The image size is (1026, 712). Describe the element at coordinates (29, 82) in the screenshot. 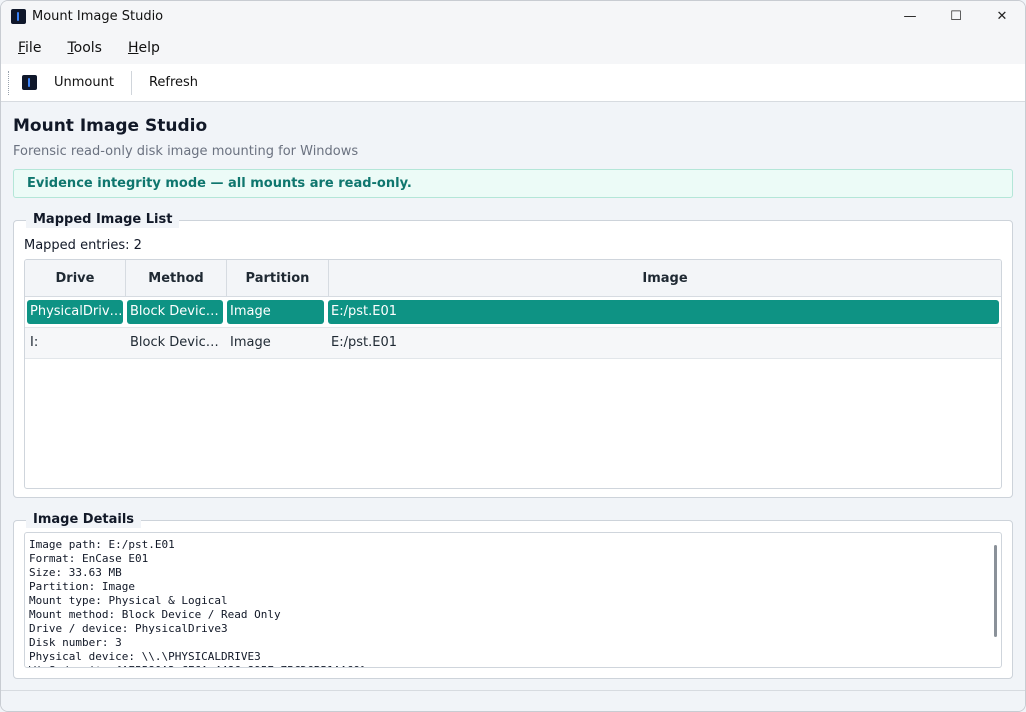

I see `mount-image-icon` at that location.